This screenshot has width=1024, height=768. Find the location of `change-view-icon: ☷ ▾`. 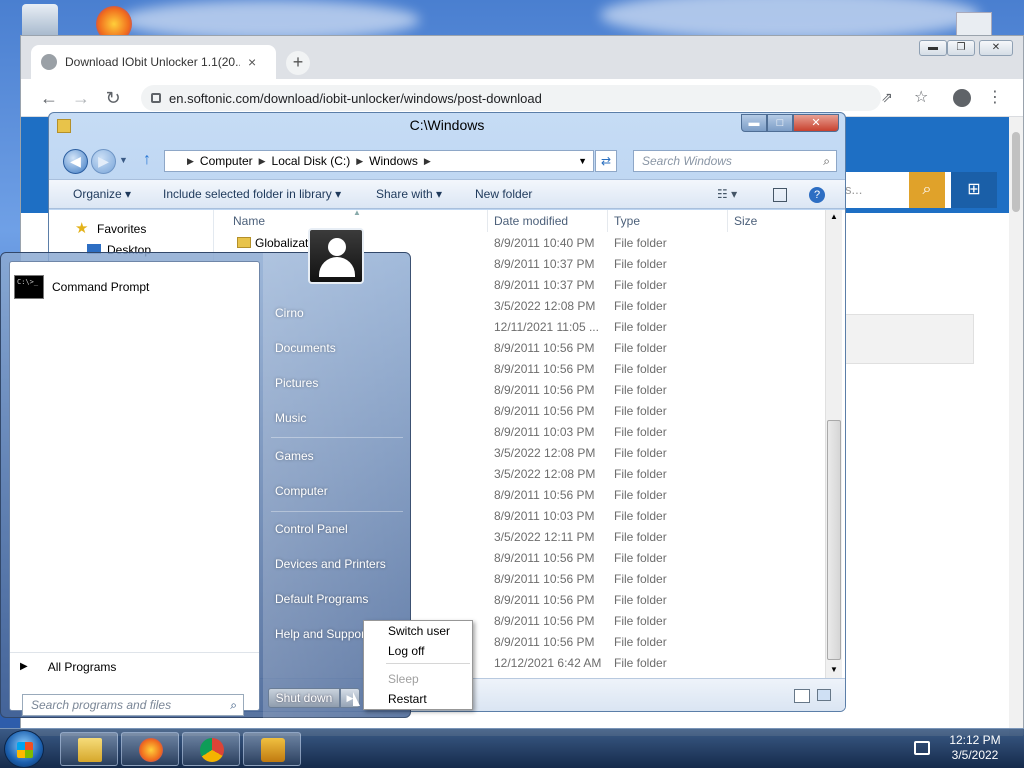

change-view-icon: ☷ ▾ is located at coordinates (727, 194).